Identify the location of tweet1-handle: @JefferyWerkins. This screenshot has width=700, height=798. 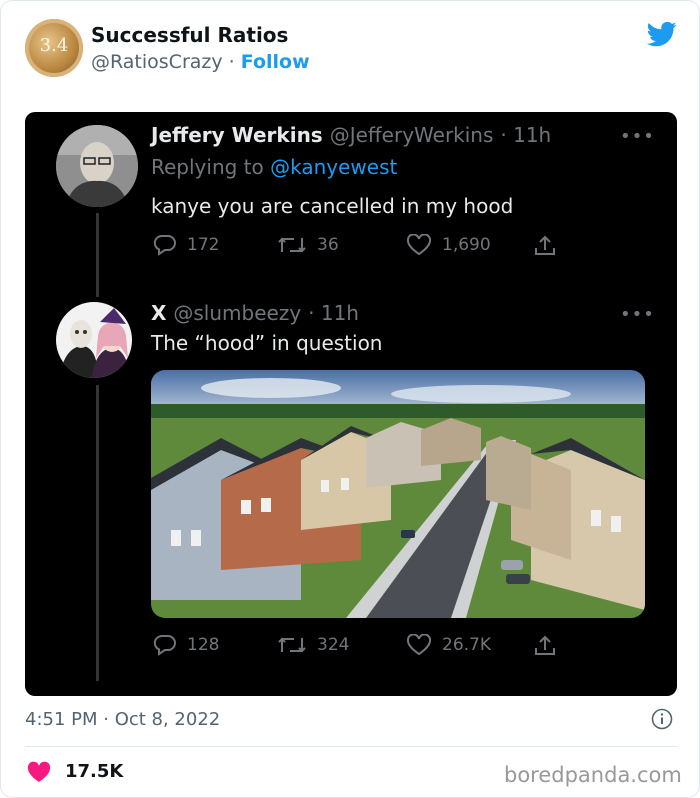
(411, 135).